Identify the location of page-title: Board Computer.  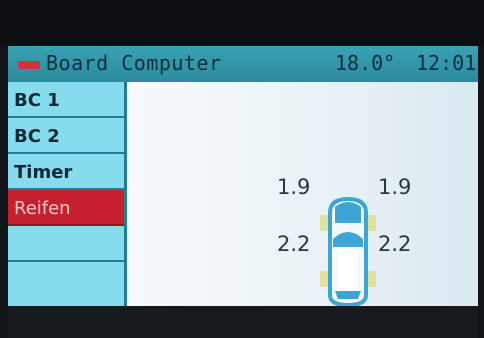
(134, 63).